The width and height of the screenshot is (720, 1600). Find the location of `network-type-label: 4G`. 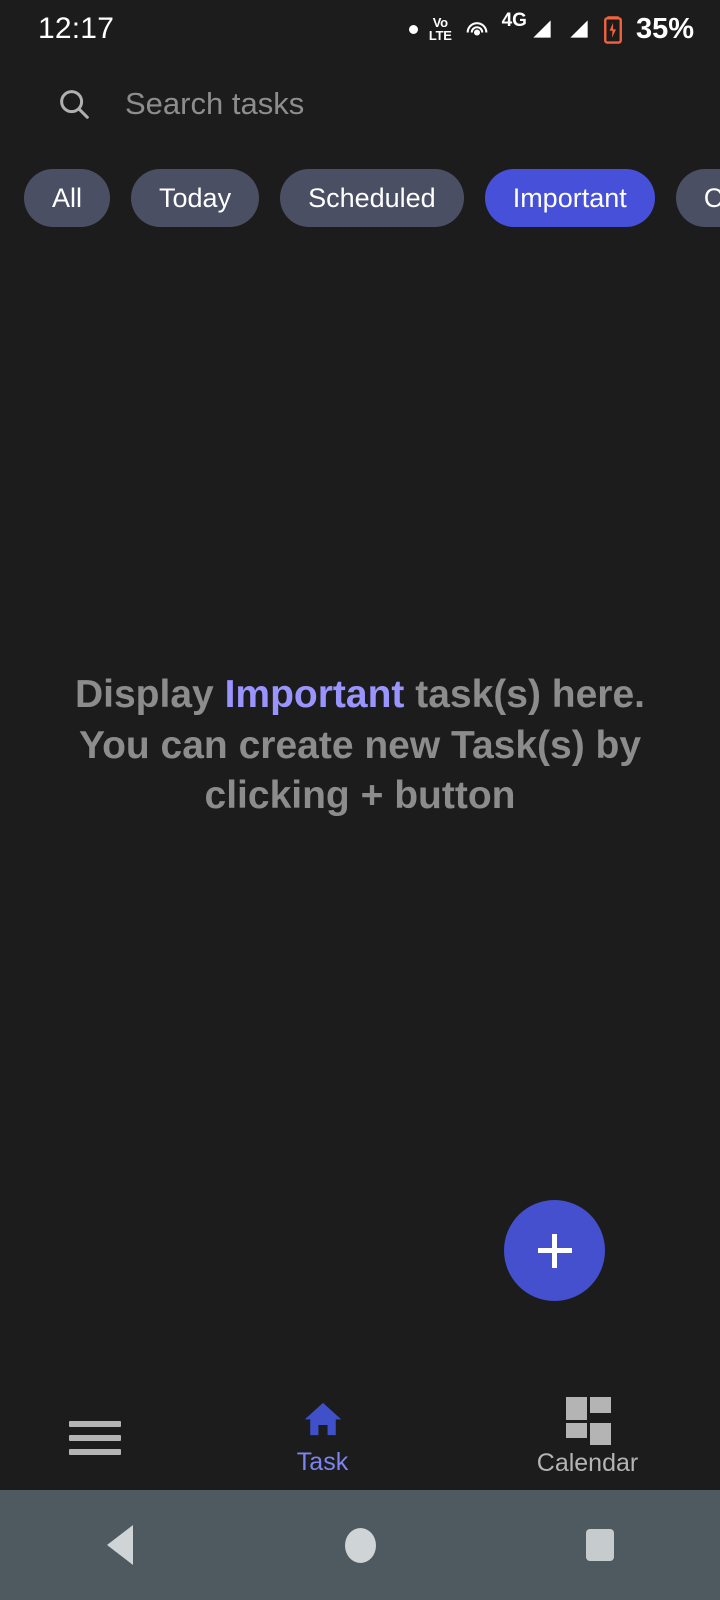

network-type-label: 4G is located at coordinates (514, 20).